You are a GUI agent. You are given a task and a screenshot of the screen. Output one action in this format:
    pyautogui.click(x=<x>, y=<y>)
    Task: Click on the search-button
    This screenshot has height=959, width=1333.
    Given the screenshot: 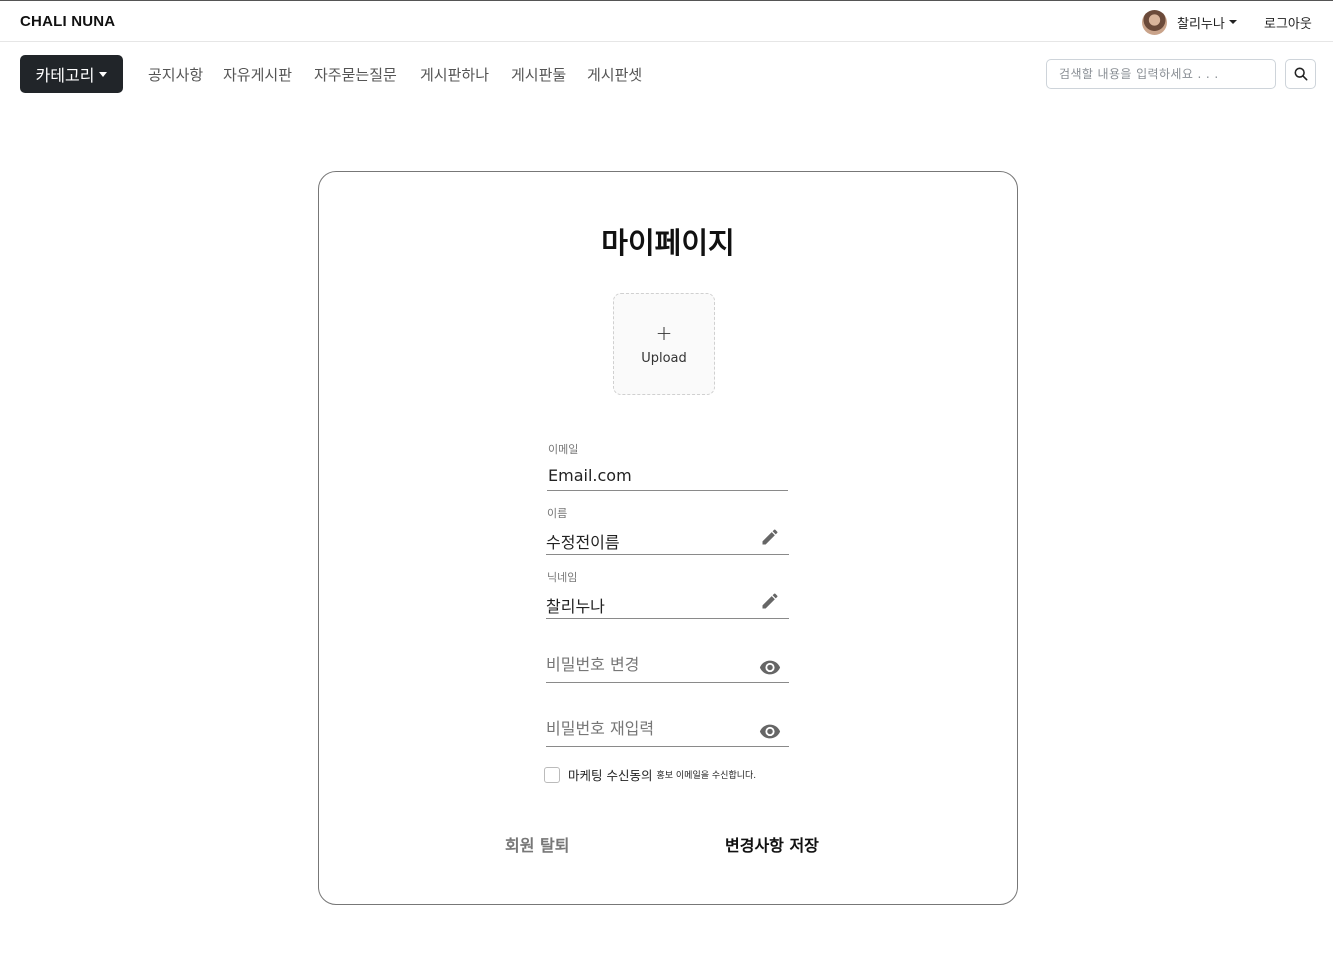 What is the action you would take?
    pyautogui.click(x=1300, y=74)
    